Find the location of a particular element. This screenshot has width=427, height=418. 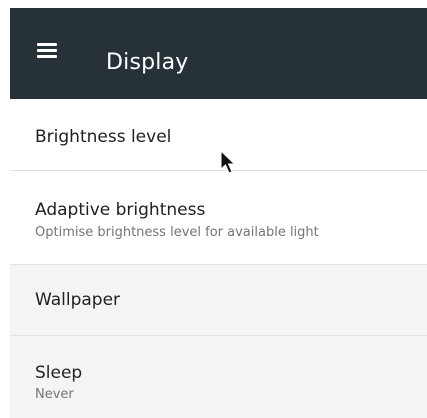

setting-title: Wallpaper is located at coordinates (78, 300).